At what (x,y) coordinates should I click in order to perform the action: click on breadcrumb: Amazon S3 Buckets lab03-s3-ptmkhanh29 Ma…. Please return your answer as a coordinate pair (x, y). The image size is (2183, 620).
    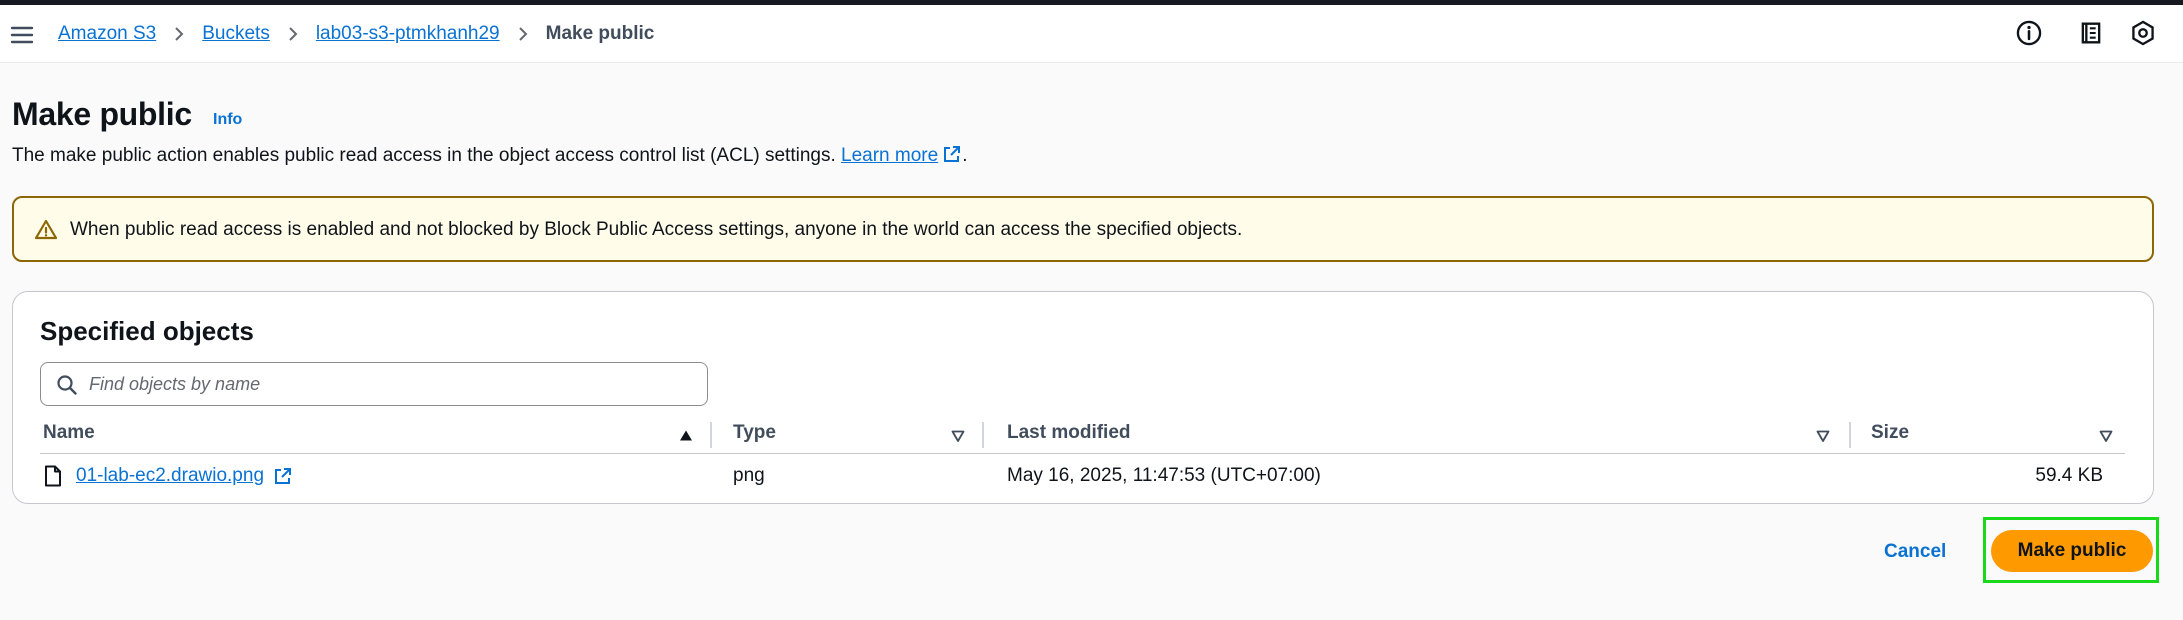
    Looking at the image, I should click on (356, 34).